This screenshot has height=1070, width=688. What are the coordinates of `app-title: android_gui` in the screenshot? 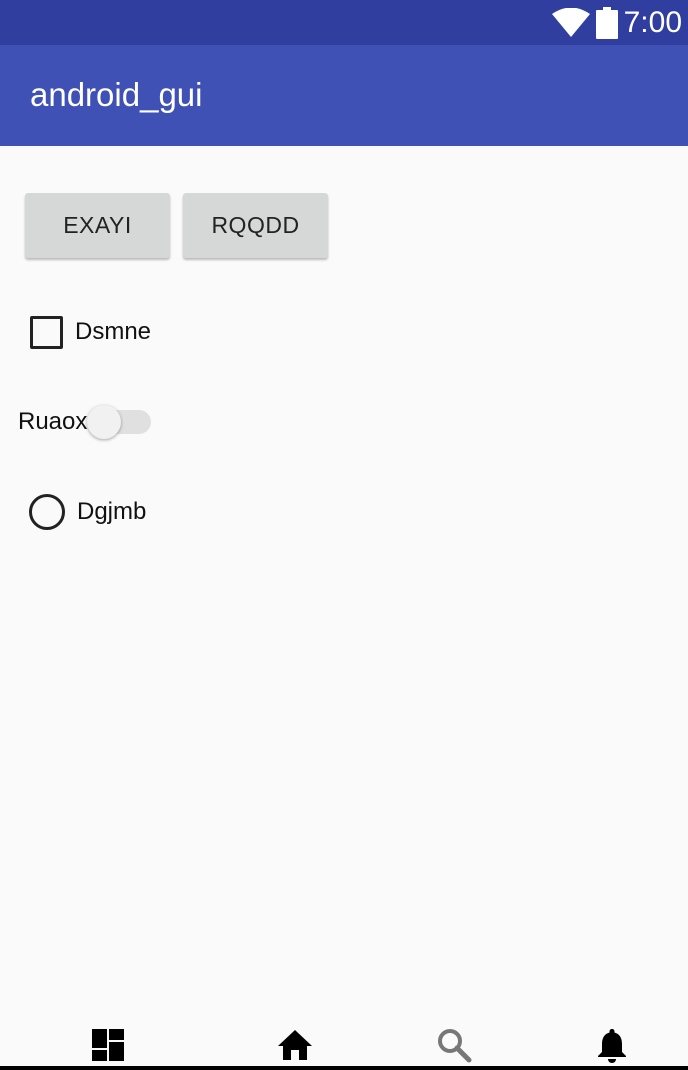 It's located at (116, 94).